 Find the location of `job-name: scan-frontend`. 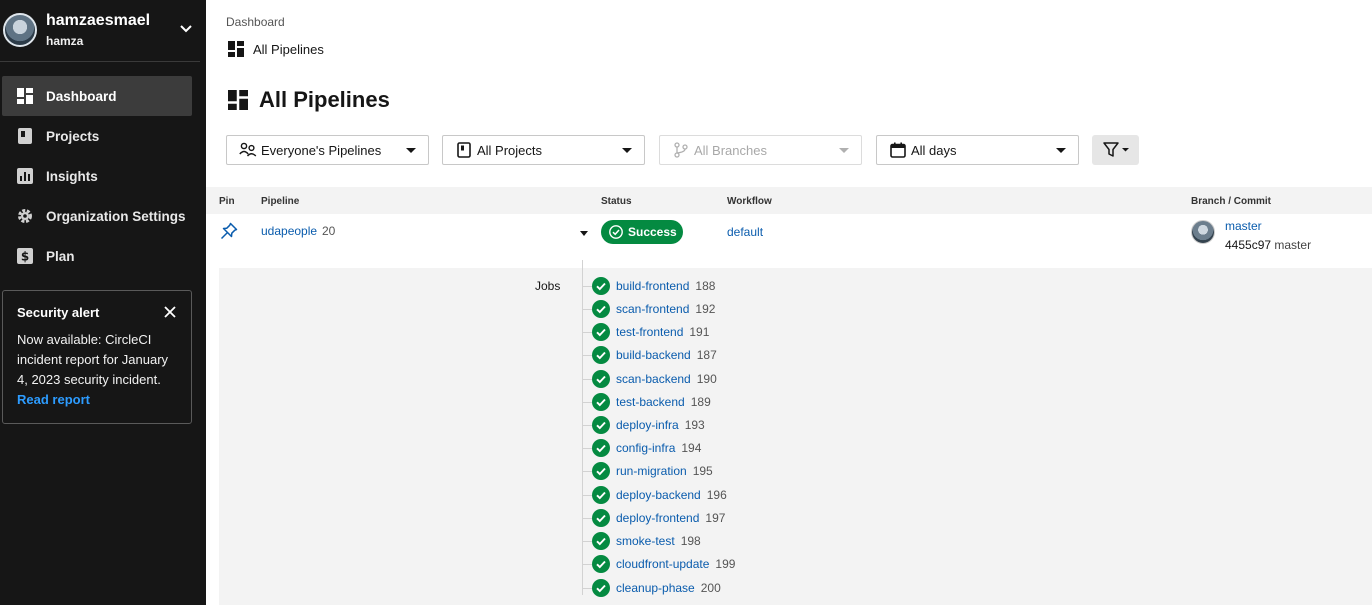

job-name: scan-frontend is located at coordinates (652, 309).